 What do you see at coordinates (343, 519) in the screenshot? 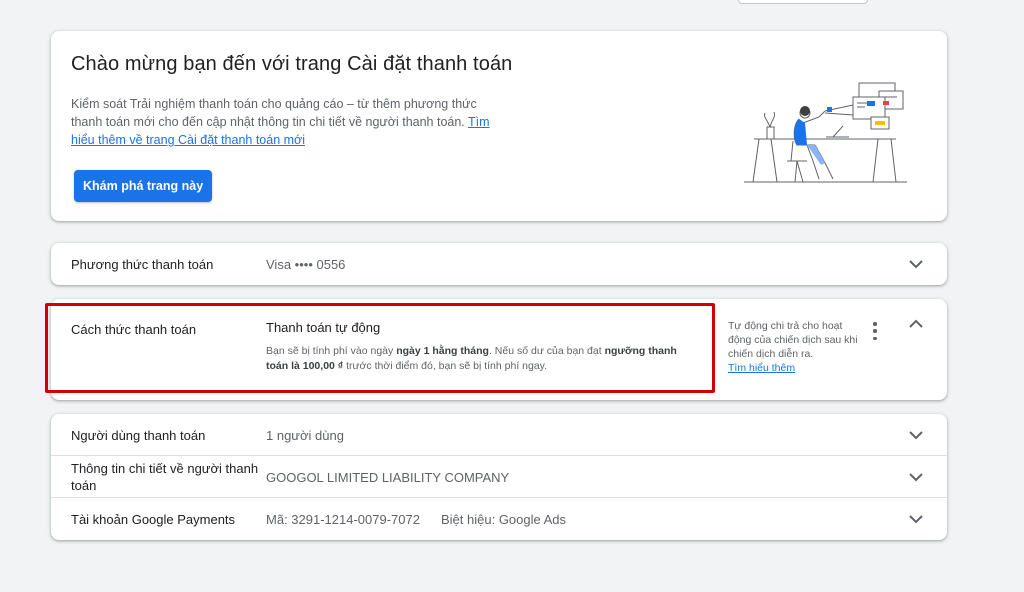
I see `google-payments-id: Mã: 3291-1214-0079-7072` at bounding box center [343, 519].